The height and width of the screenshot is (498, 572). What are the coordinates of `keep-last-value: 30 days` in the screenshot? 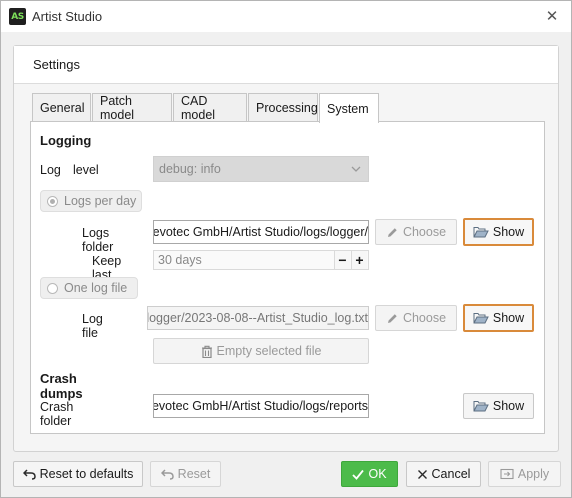 It's located at (180, 260).